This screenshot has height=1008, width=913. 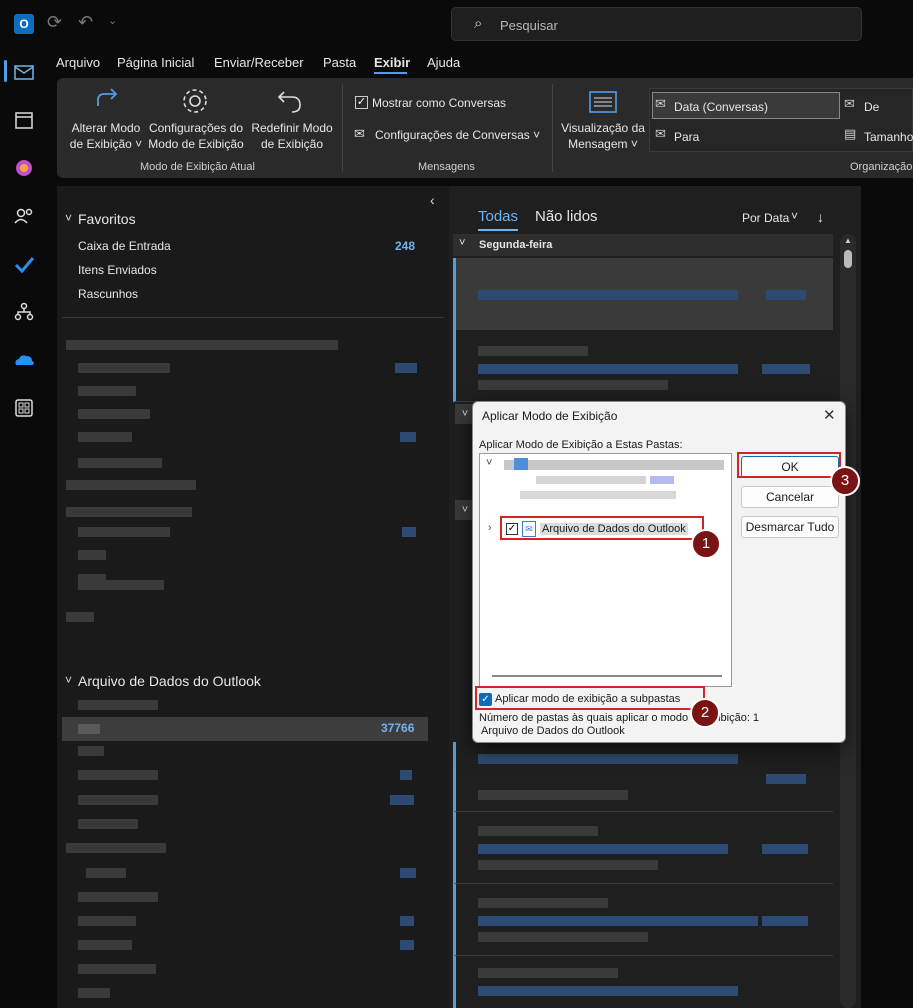 I want to click on close-icon: ✕, so click(x=829, y=415).